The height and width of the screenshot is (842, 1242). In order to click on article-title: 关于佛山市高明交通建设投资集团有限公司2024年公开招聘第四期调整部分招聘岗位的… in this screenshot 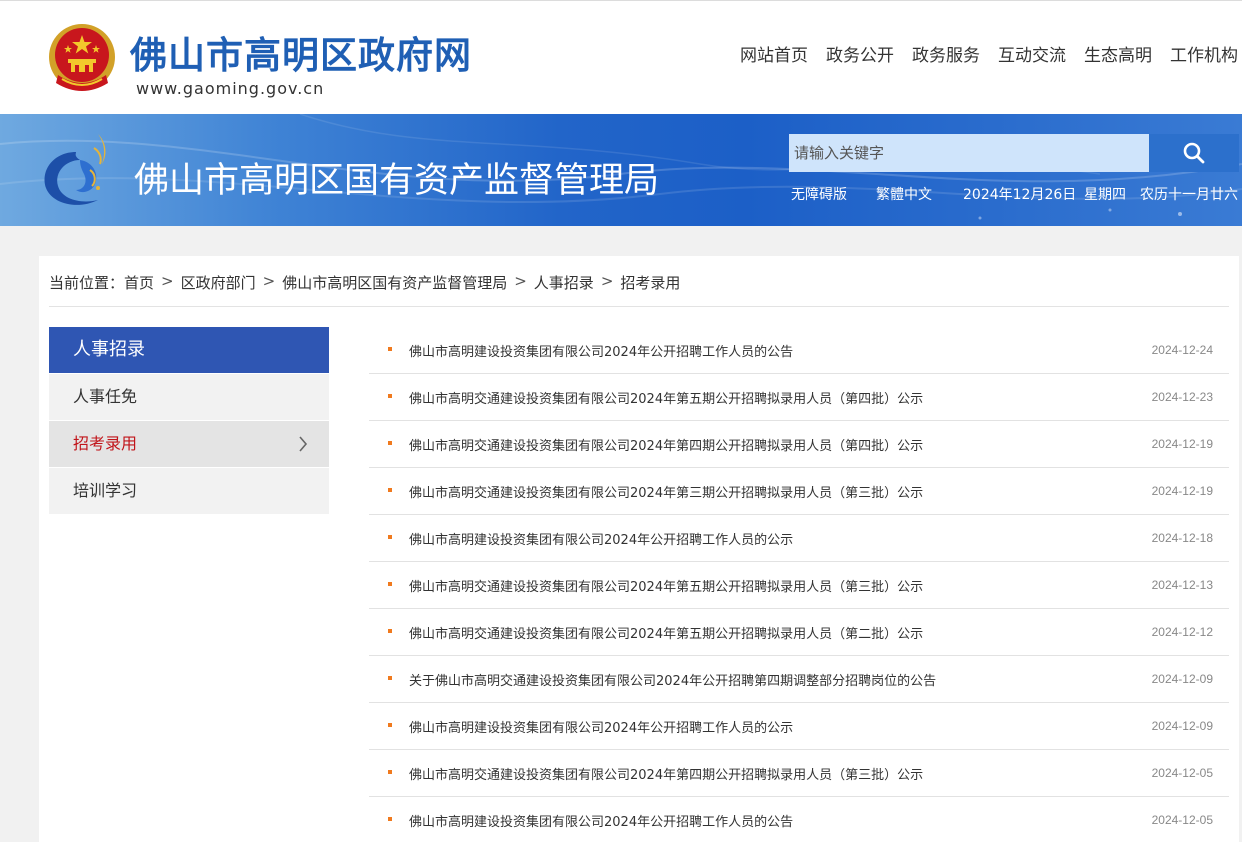, I will do `click(672, 679)`.